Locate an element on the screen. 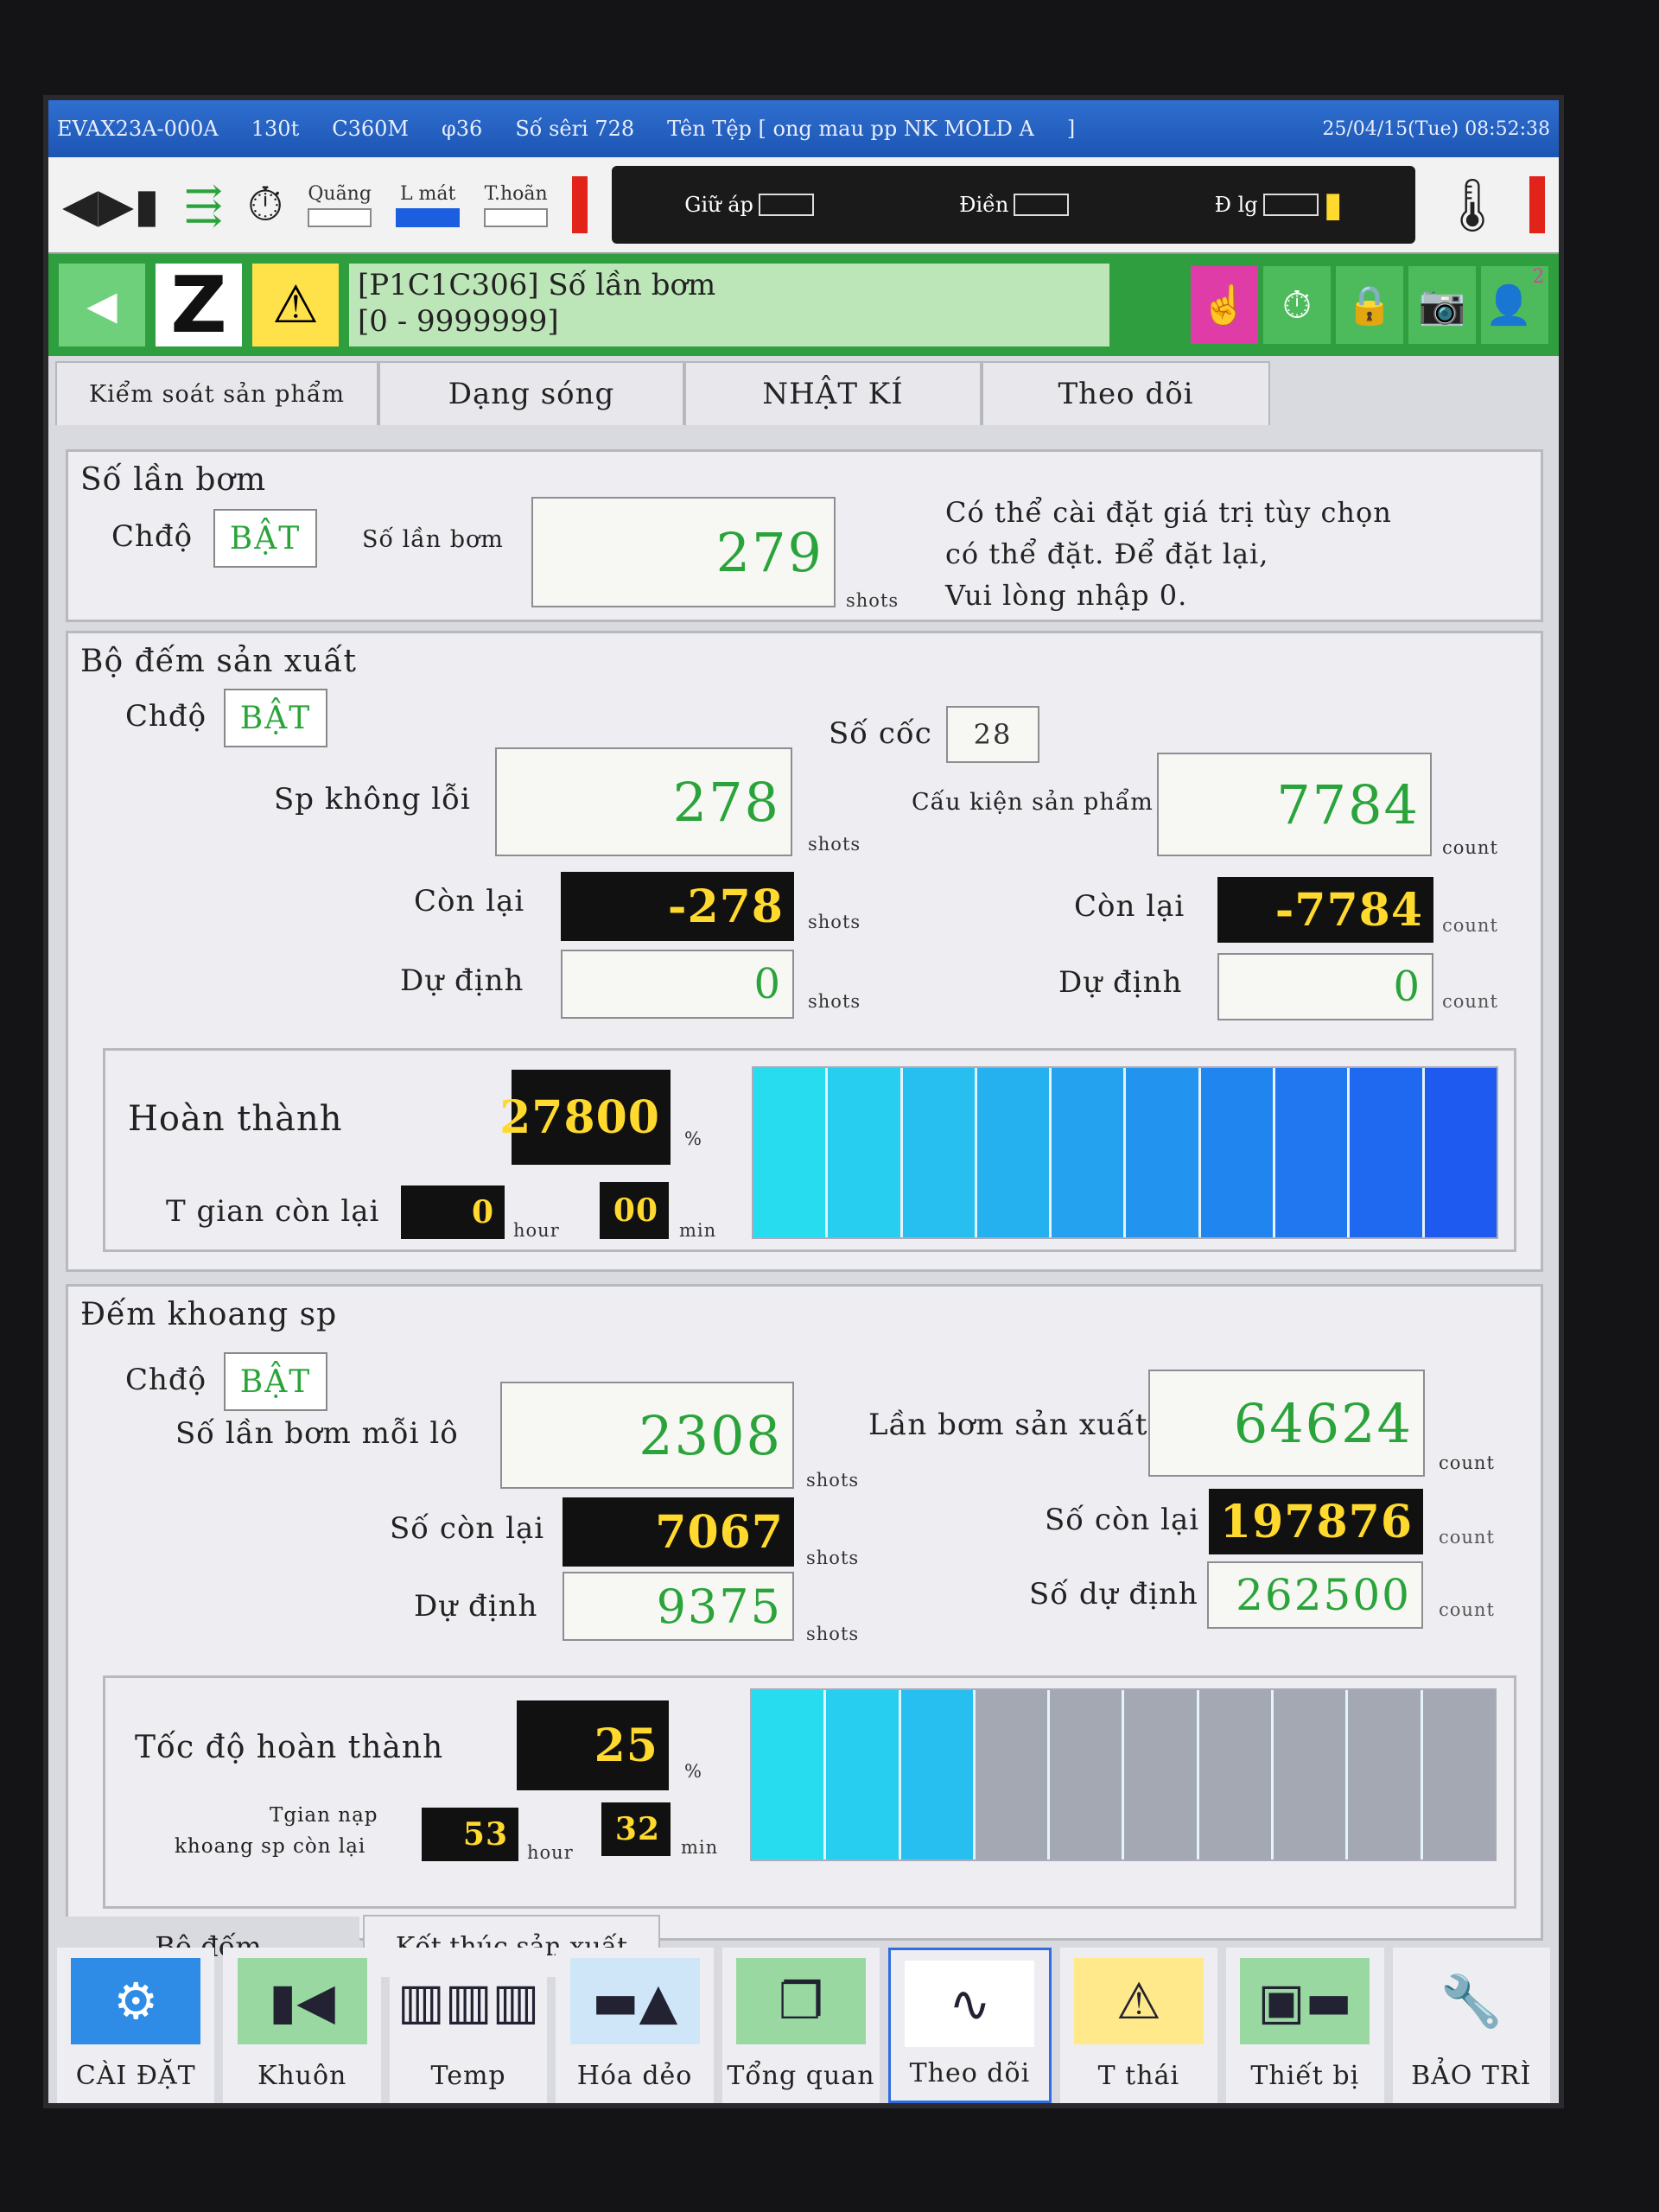 The width and height of the screenshot is (1659, 2212). screw-icon: ▬▲ is located at coordinates (634, 2001).